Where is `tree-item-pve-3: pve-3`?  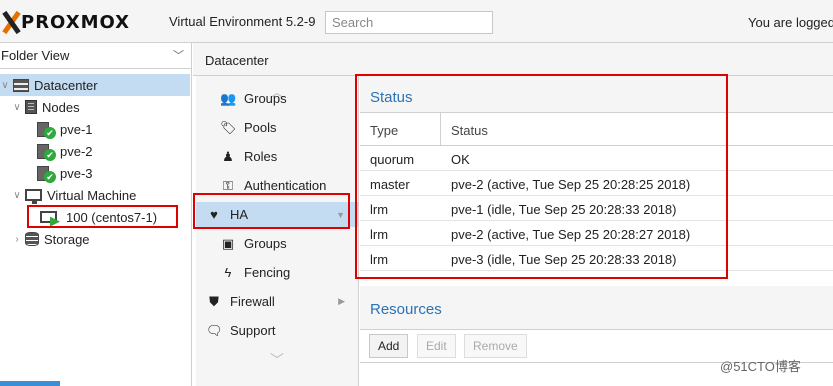
tree-item-pve-3: pve-3 is located at coordinates (96, 173).